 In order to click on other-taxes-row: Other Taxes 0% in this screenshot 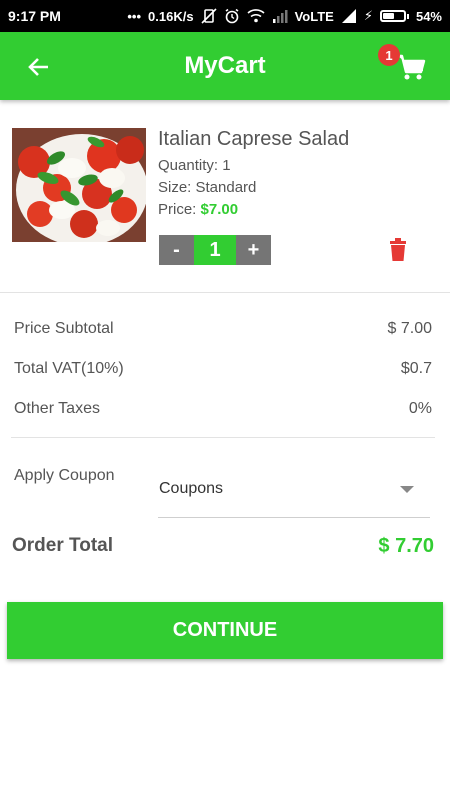, I will do `click(223, 409)`.